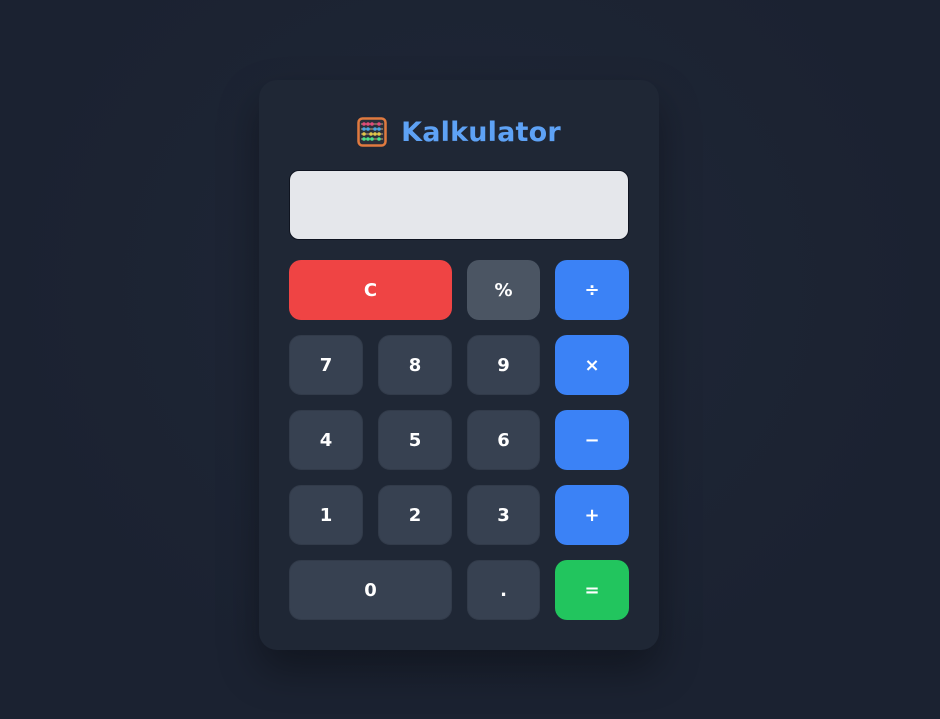 This screenshot has width=940, height=719. I want to click on clear-button: C, so click(370, 290).